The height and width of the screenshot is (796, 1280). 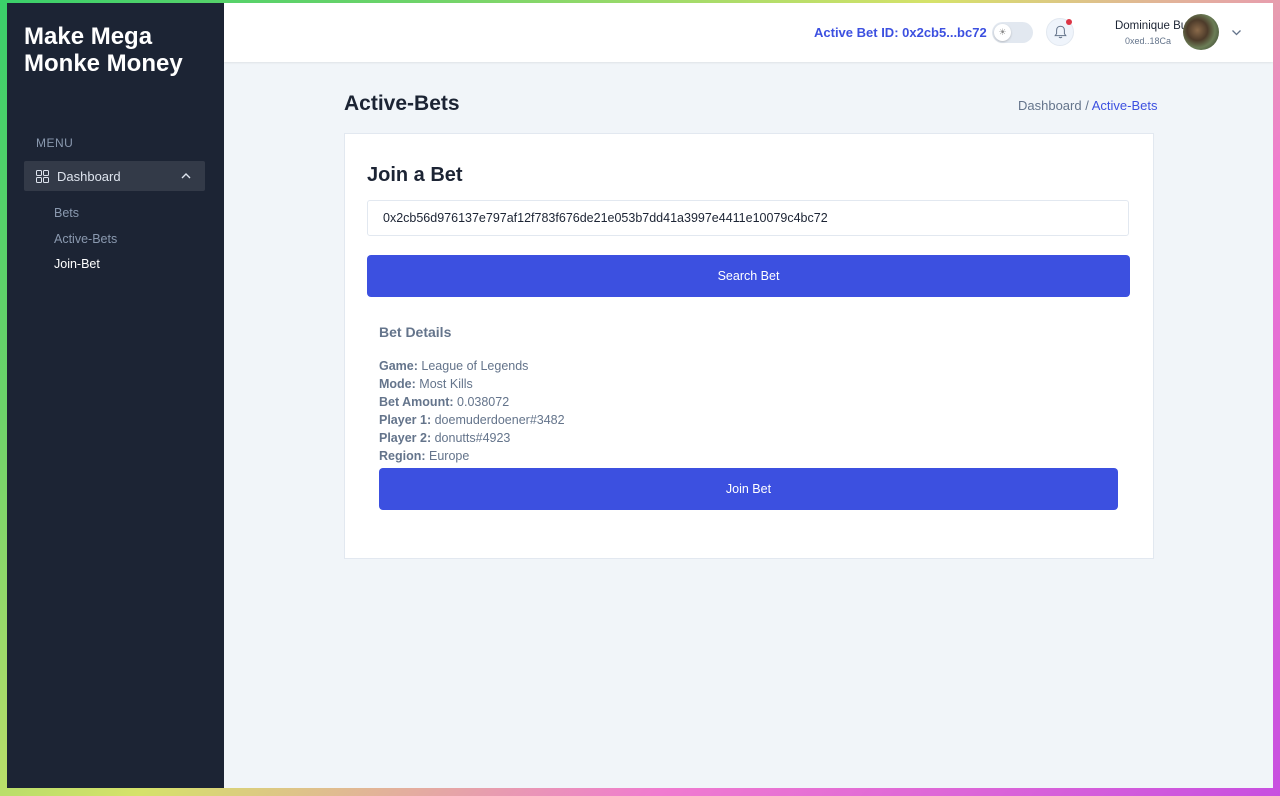 I want to click on detail-label: Player 2:, so click(x=405, y=438).